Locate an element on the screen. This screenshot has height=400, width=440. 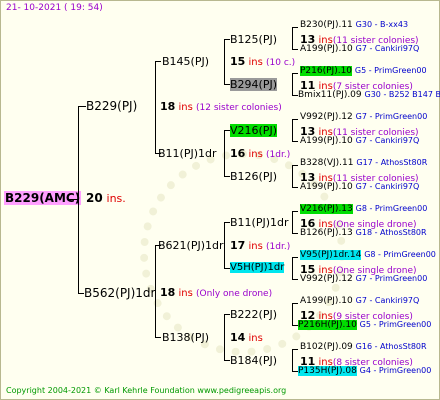
g1-ins-1-word: ins is located at coordinates (185, 107).